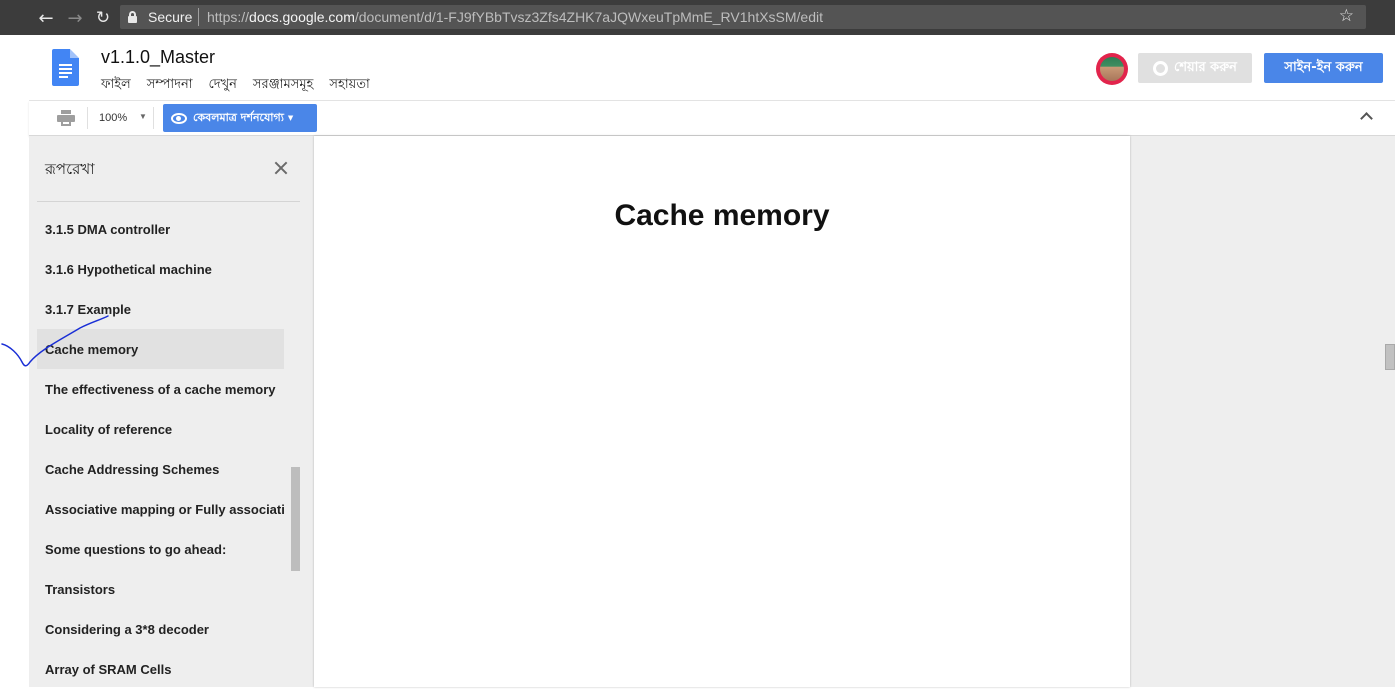 The width and height of the screenshot is (1395, 689). What do you see at coordinates (223, 85) in the screenshot?
I see `menu-view: দেখুন` at bounding box center [223, 85].